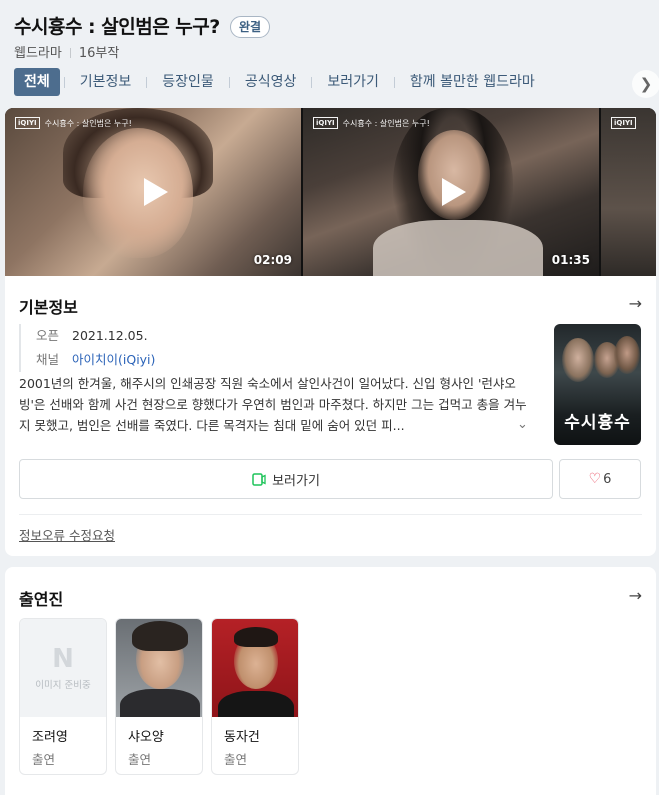  I want to click on channel-label: 채널, so click(48, 359).